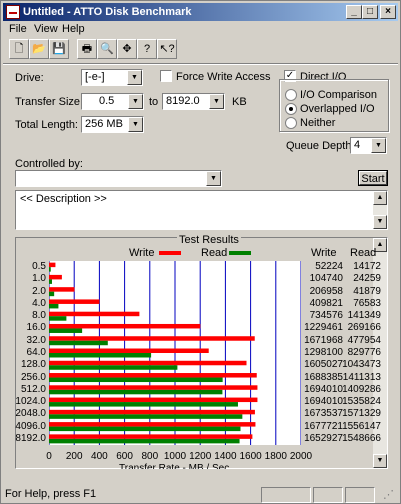 This screenshot has height=504, width=401. Describe the element at coordinates (50, 269) in the screenshot. I see `read-bar-0.5` at that location.